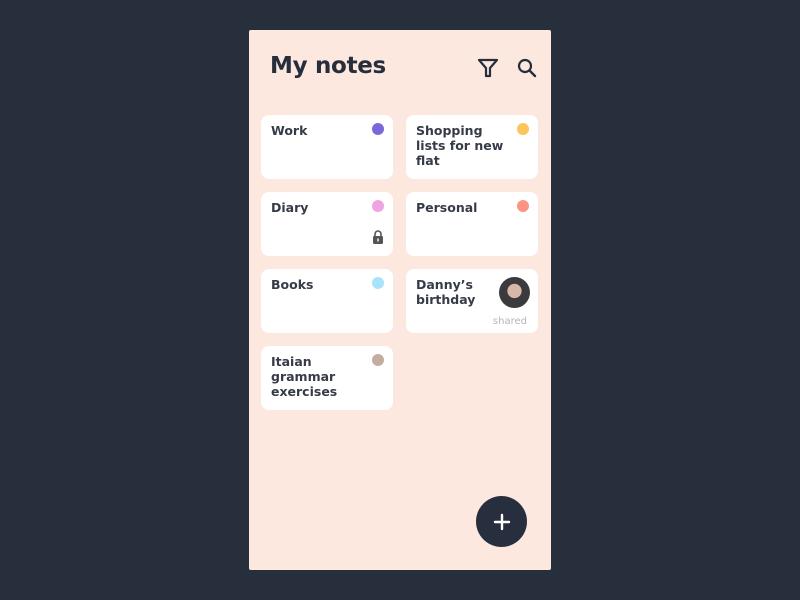 The width and height of the screenshot is (800, 600). I want to click on add-note-button, so click(501, 521).